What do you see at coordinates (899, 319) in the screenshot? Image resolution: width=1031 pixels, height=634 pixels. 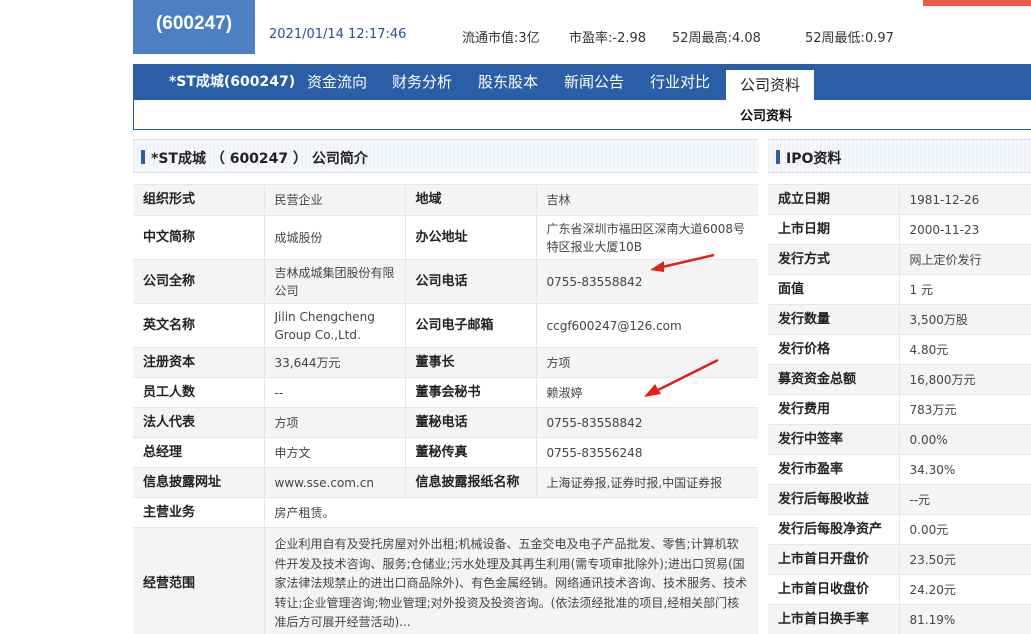 I see `table-row: 发行数量 3,500万股` at bounding box center [899, 319].